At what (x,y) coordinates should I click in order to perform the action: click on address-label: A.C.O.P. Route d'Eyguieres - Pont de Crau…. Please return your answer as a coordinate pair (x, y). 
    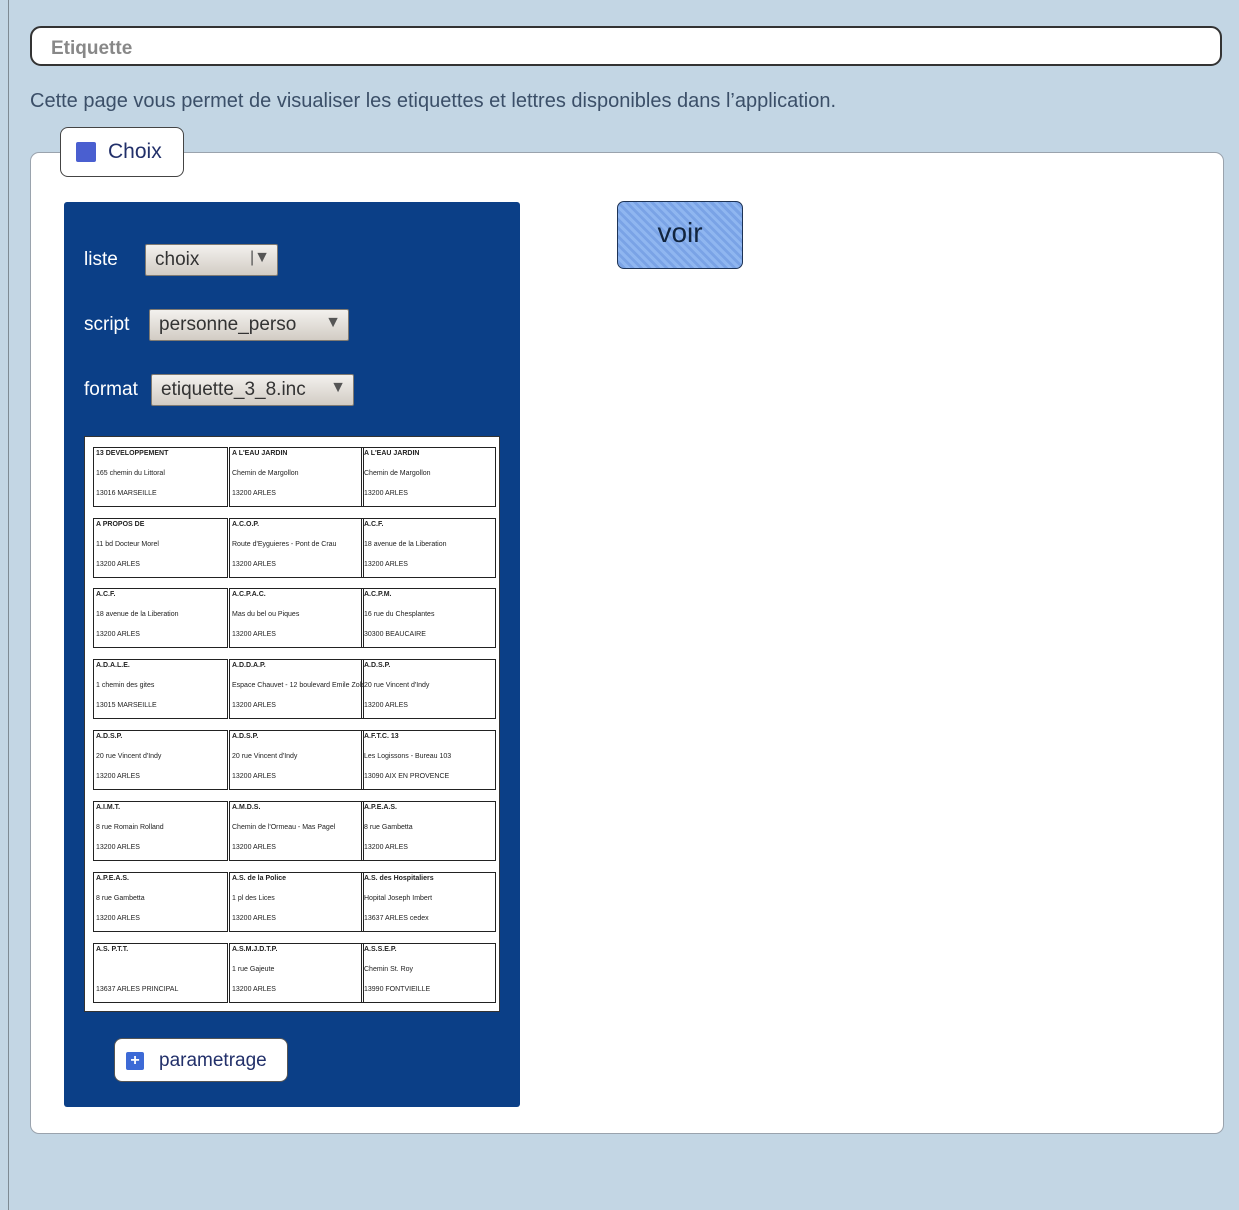
    Looking at the image, I should click on (296, 548).